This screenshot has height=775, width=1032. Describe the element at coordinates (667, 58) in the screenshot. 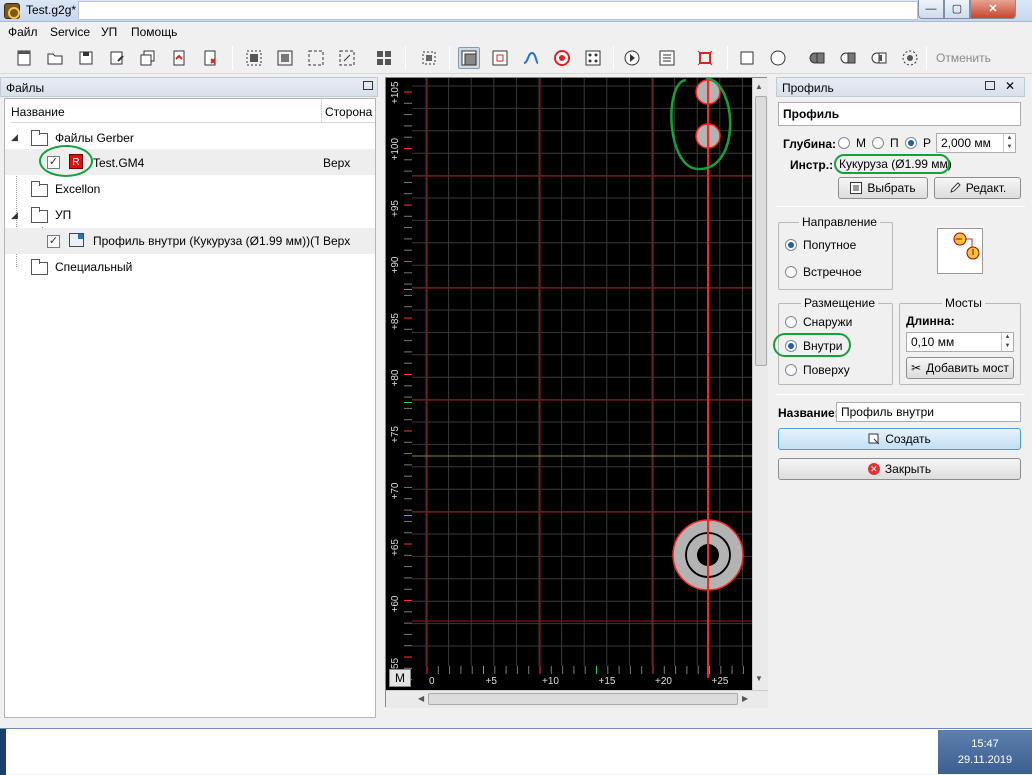

I see `properties-icon` at that location.